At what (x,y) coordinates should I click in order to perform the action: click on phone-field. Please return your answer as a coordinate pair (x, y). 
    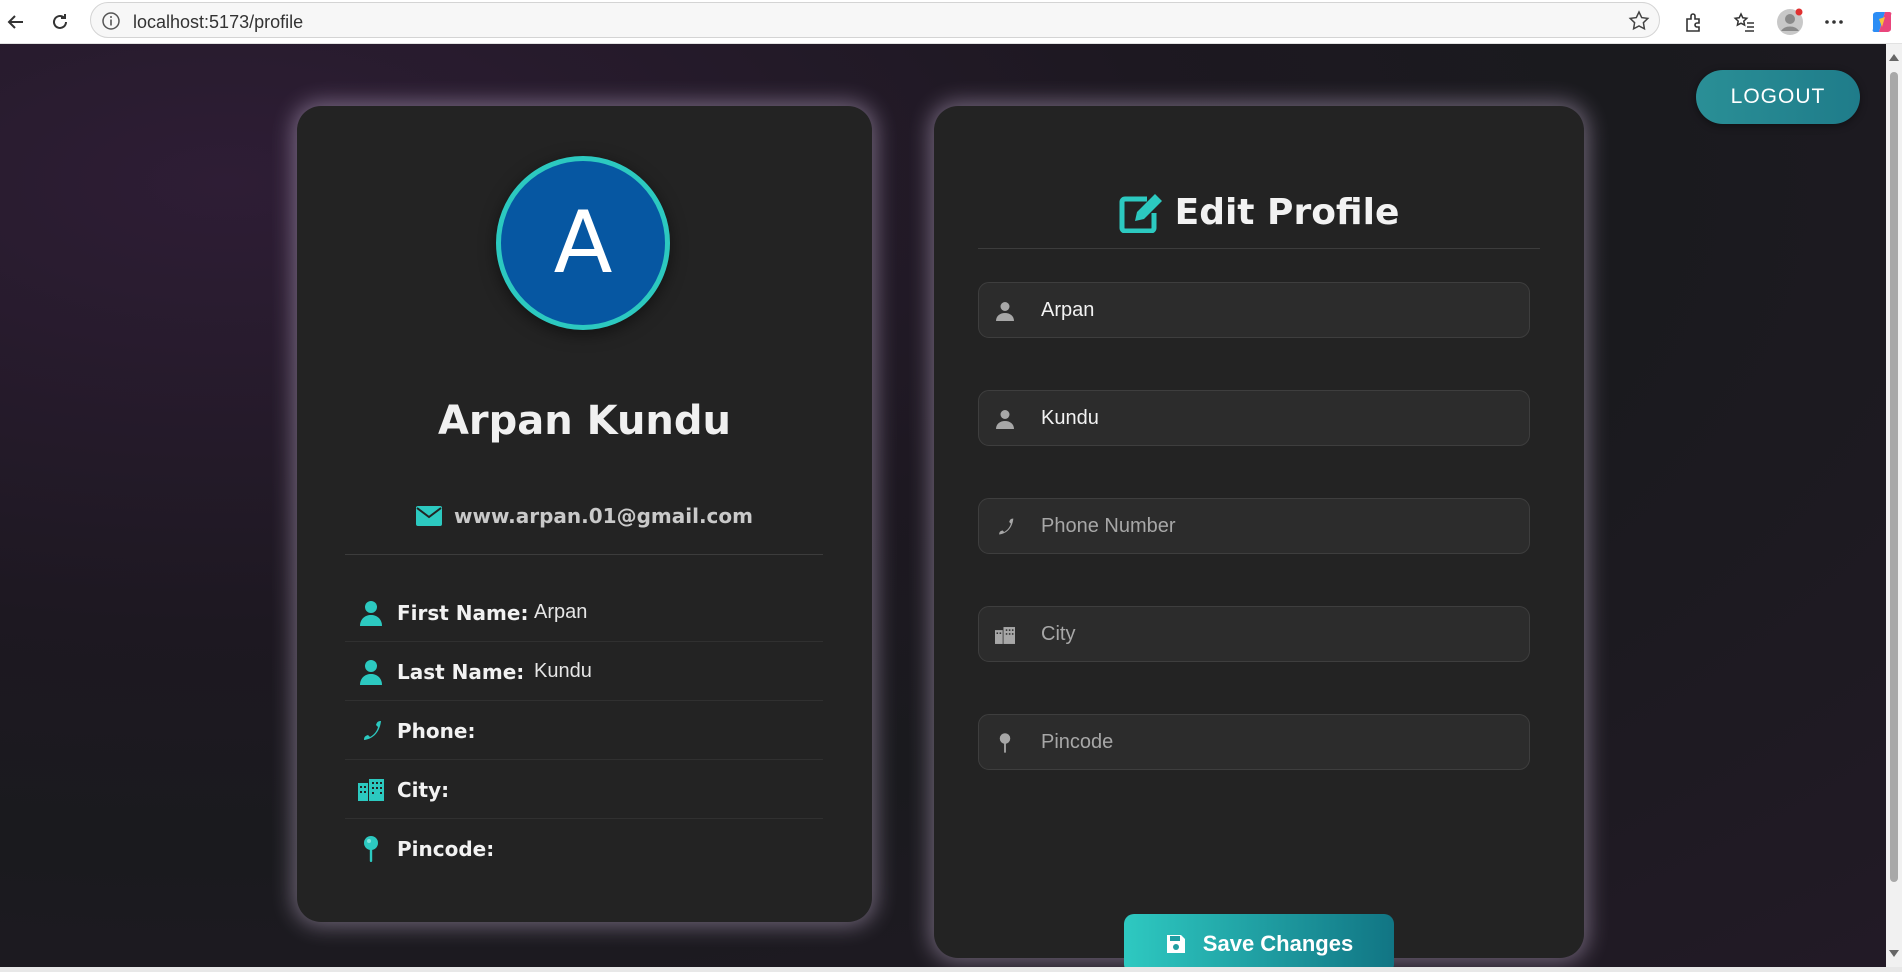
    Looking at the image, I should click on (1254, 526).